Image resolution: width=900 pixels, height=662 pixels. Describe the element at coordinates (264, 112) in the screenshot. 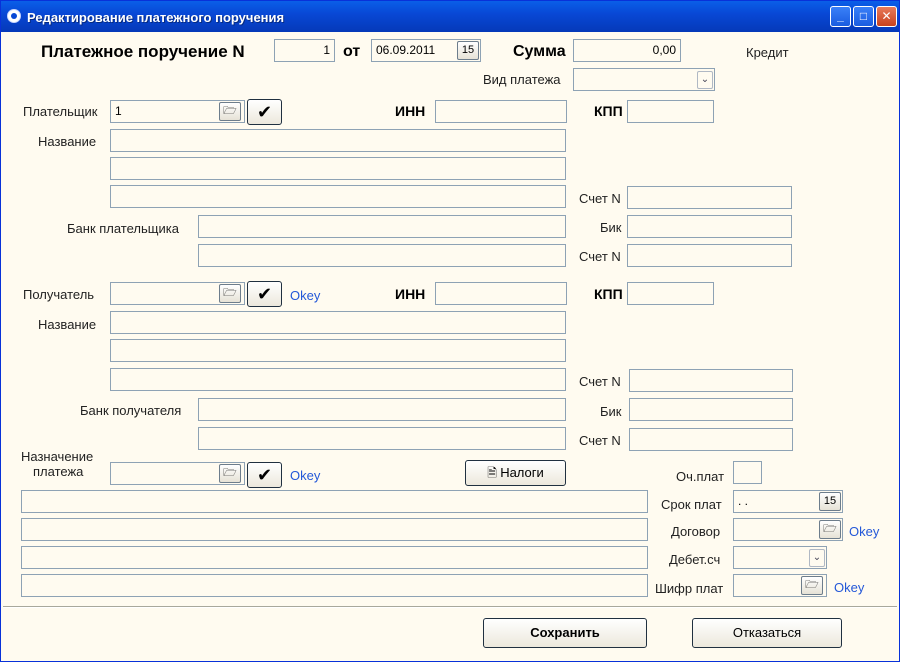

I see `payer-confirm-button: ✔` at that location.